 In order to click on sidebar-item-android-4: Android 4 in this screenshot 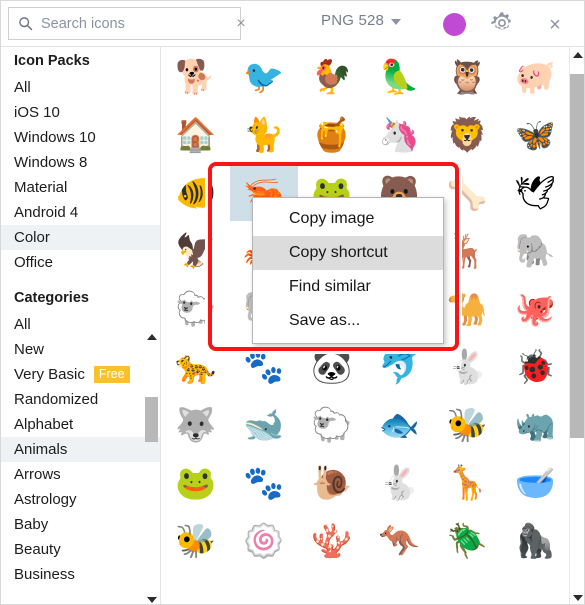, I will do `click(80, 212)`.